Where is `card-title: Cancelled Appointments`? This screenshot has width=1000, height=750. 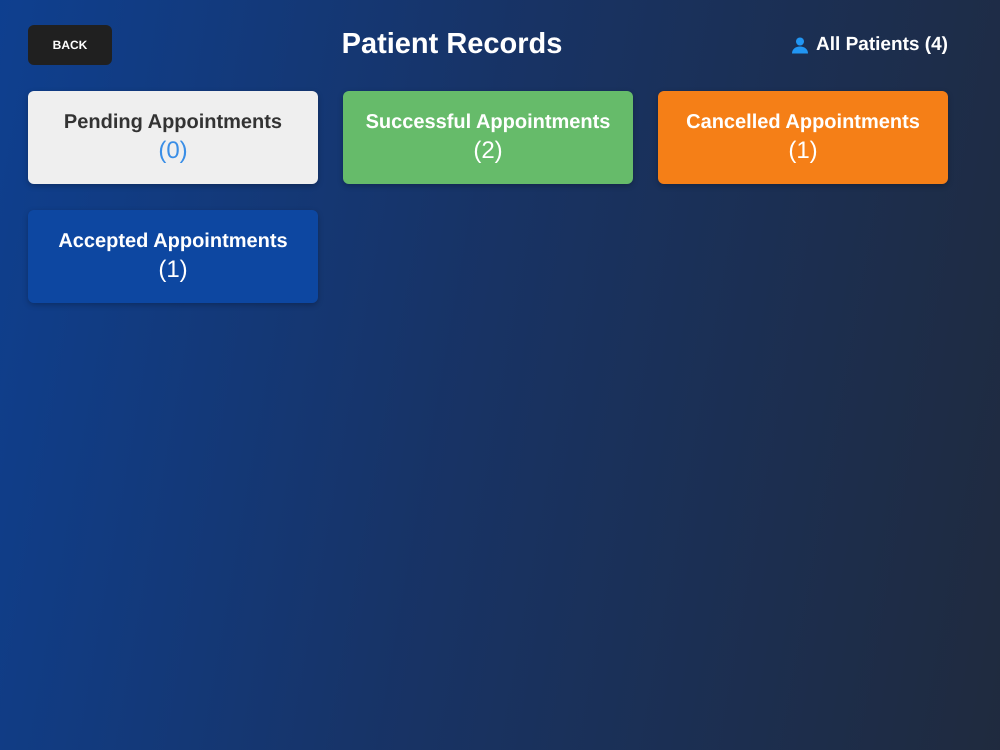 card-title: Cancelled Appointments is located at coordinates (803, 122).